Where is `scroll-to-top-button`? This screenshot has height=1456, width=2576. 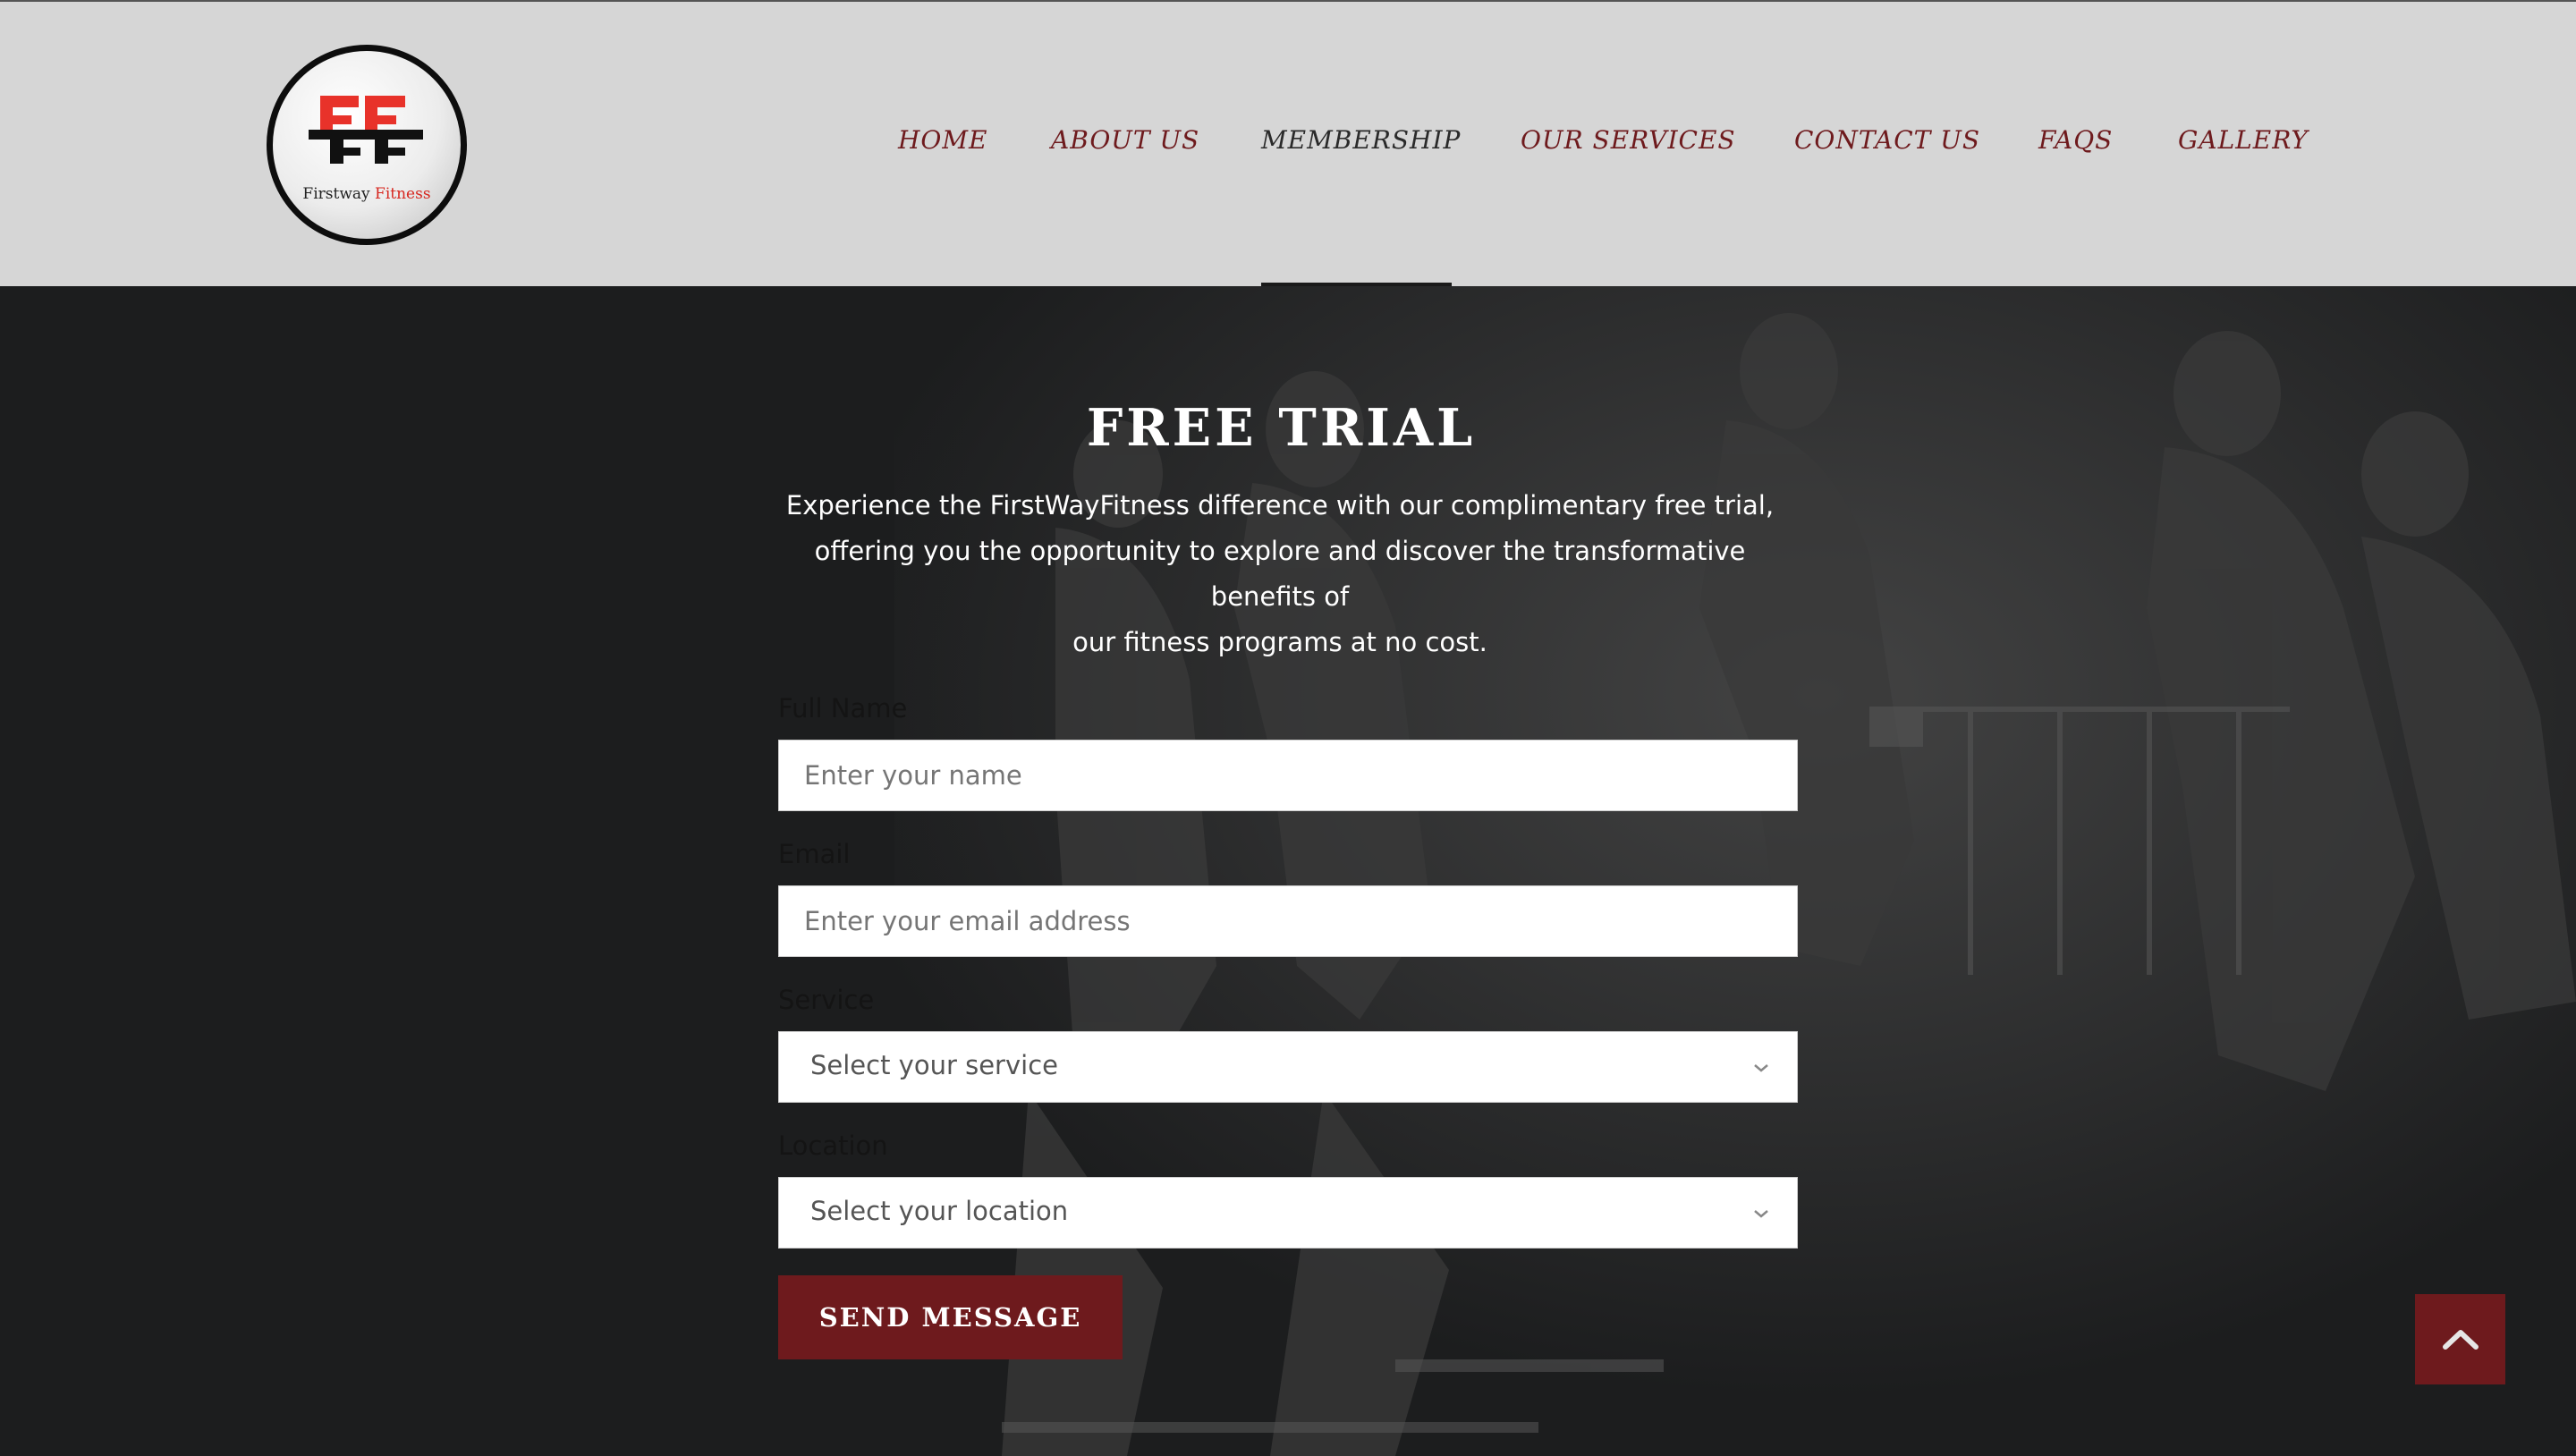 scroll-to-top-button is located at coordinates (2460, 1339).